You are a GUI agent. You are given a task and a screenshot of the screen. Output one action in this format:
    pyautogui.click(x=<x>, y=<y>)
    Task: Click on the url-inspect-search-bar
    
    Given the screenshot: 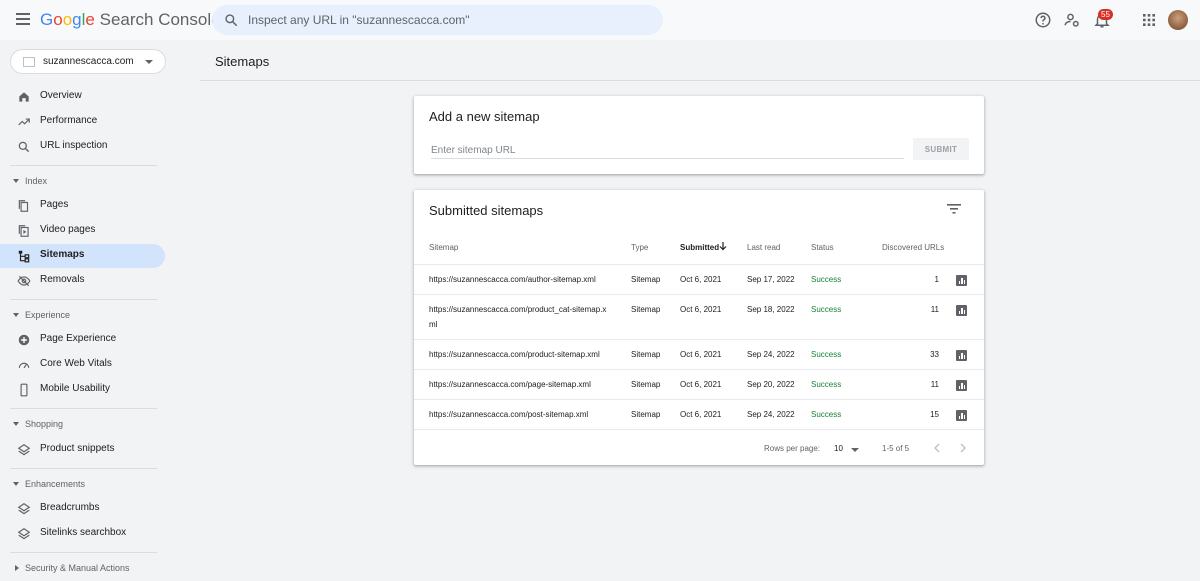 What is the action you would take?
    pyautogui.click(x=437, y=20)
    